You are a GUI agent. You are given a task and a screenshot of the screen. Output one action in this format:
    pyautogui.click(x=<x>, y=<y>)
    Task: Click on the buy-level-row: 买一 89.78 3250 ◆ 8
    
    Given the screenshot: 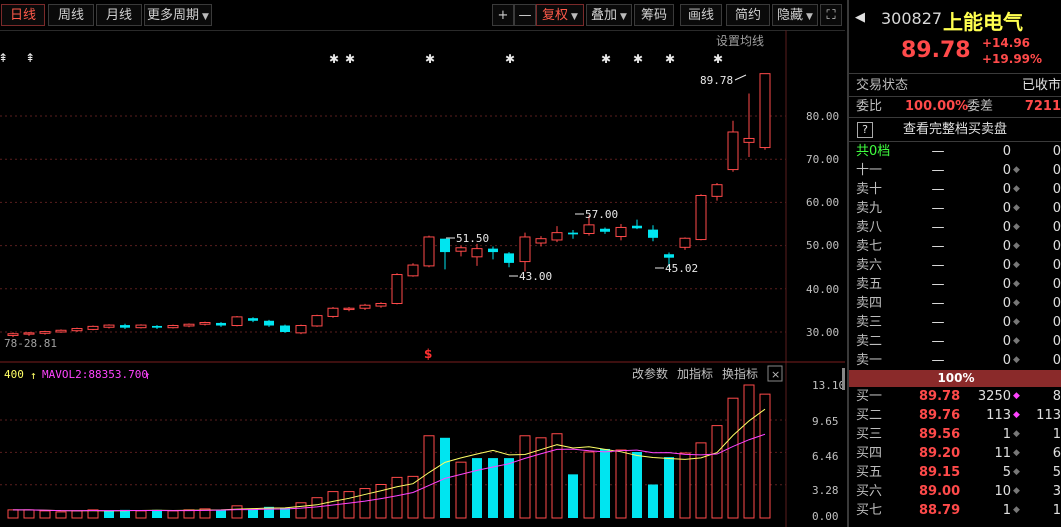 What is the action you would take?
    pyautogui.click(x=955, y=396)
    